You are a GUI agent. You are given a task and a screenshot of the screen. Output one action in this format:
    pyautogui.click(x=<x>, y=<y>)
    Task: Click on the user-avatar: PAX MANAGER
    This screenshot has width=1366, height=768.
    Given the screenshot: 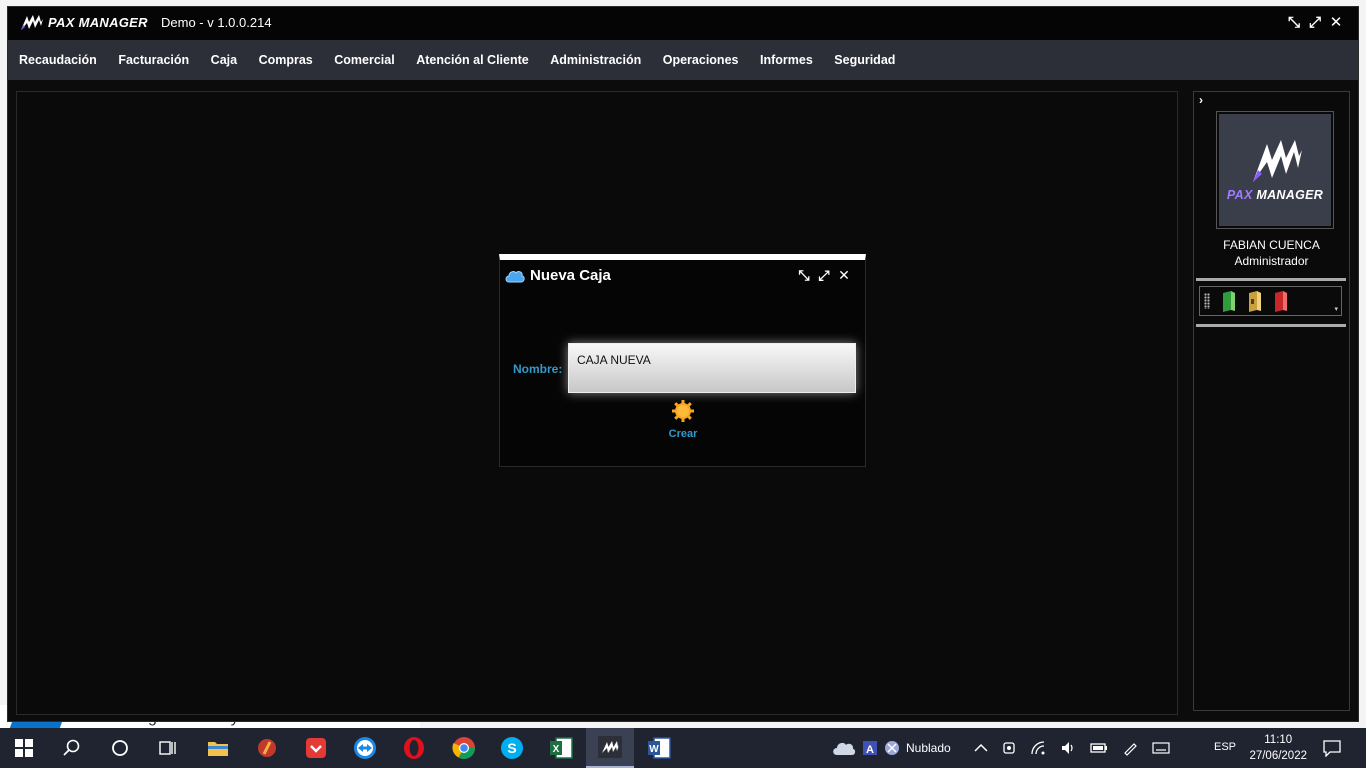 What is the action you would take?
    pyautogui.click(x=1275, y=170)
    